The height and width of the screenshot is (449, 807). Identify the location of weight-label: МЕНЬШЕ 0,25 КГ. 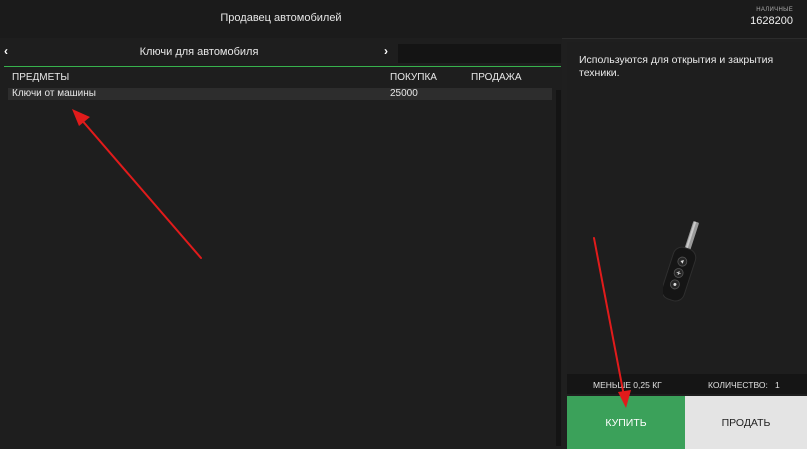
(627, 385).